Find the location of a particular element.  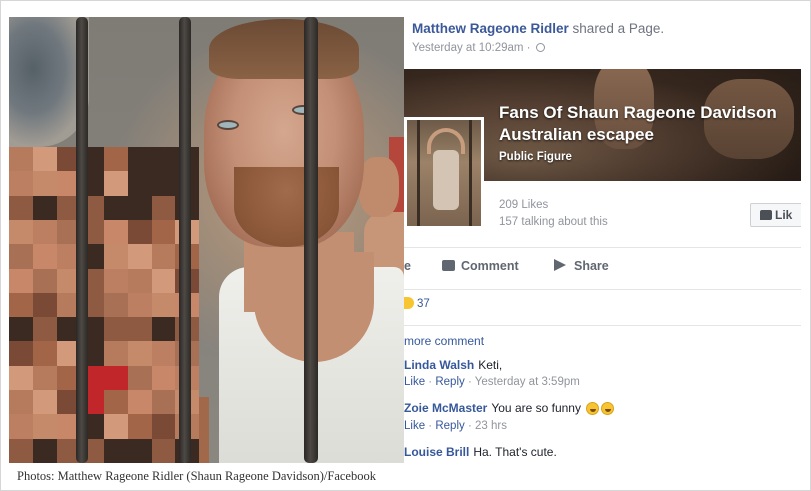

post-author-link: Matthew Rageone Ridler is located at coordinates (490, 28).